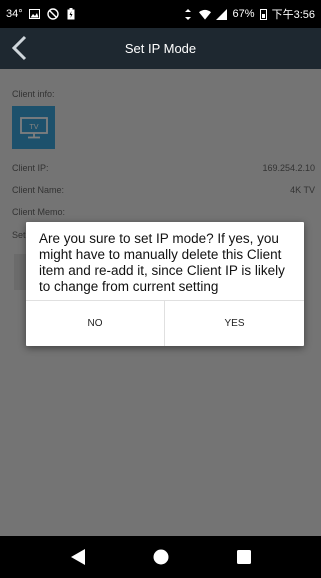  What do you see at coordinates (95, 323) in the screenshot?
I see `no-button: NO` at bounding box center [95, 323].